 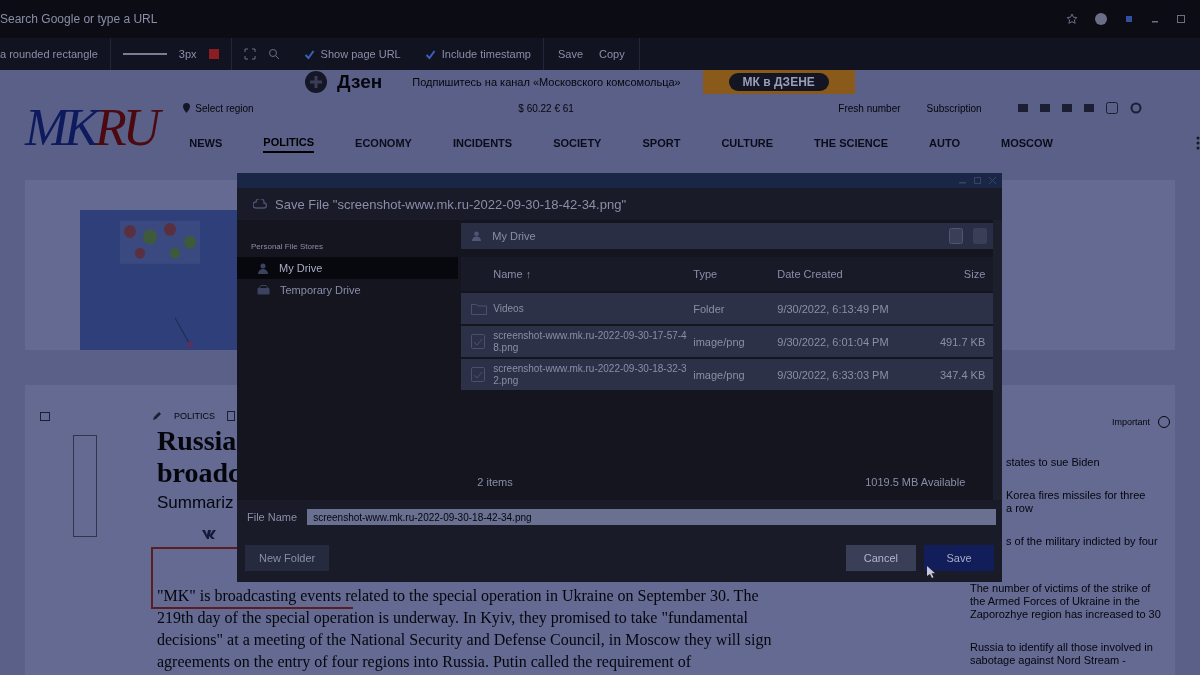 What do you see at coordinates (546, 108) in the screenshot?
I see `currency-rates: $ 60.22 € 61` at bounding box center [546, 108].